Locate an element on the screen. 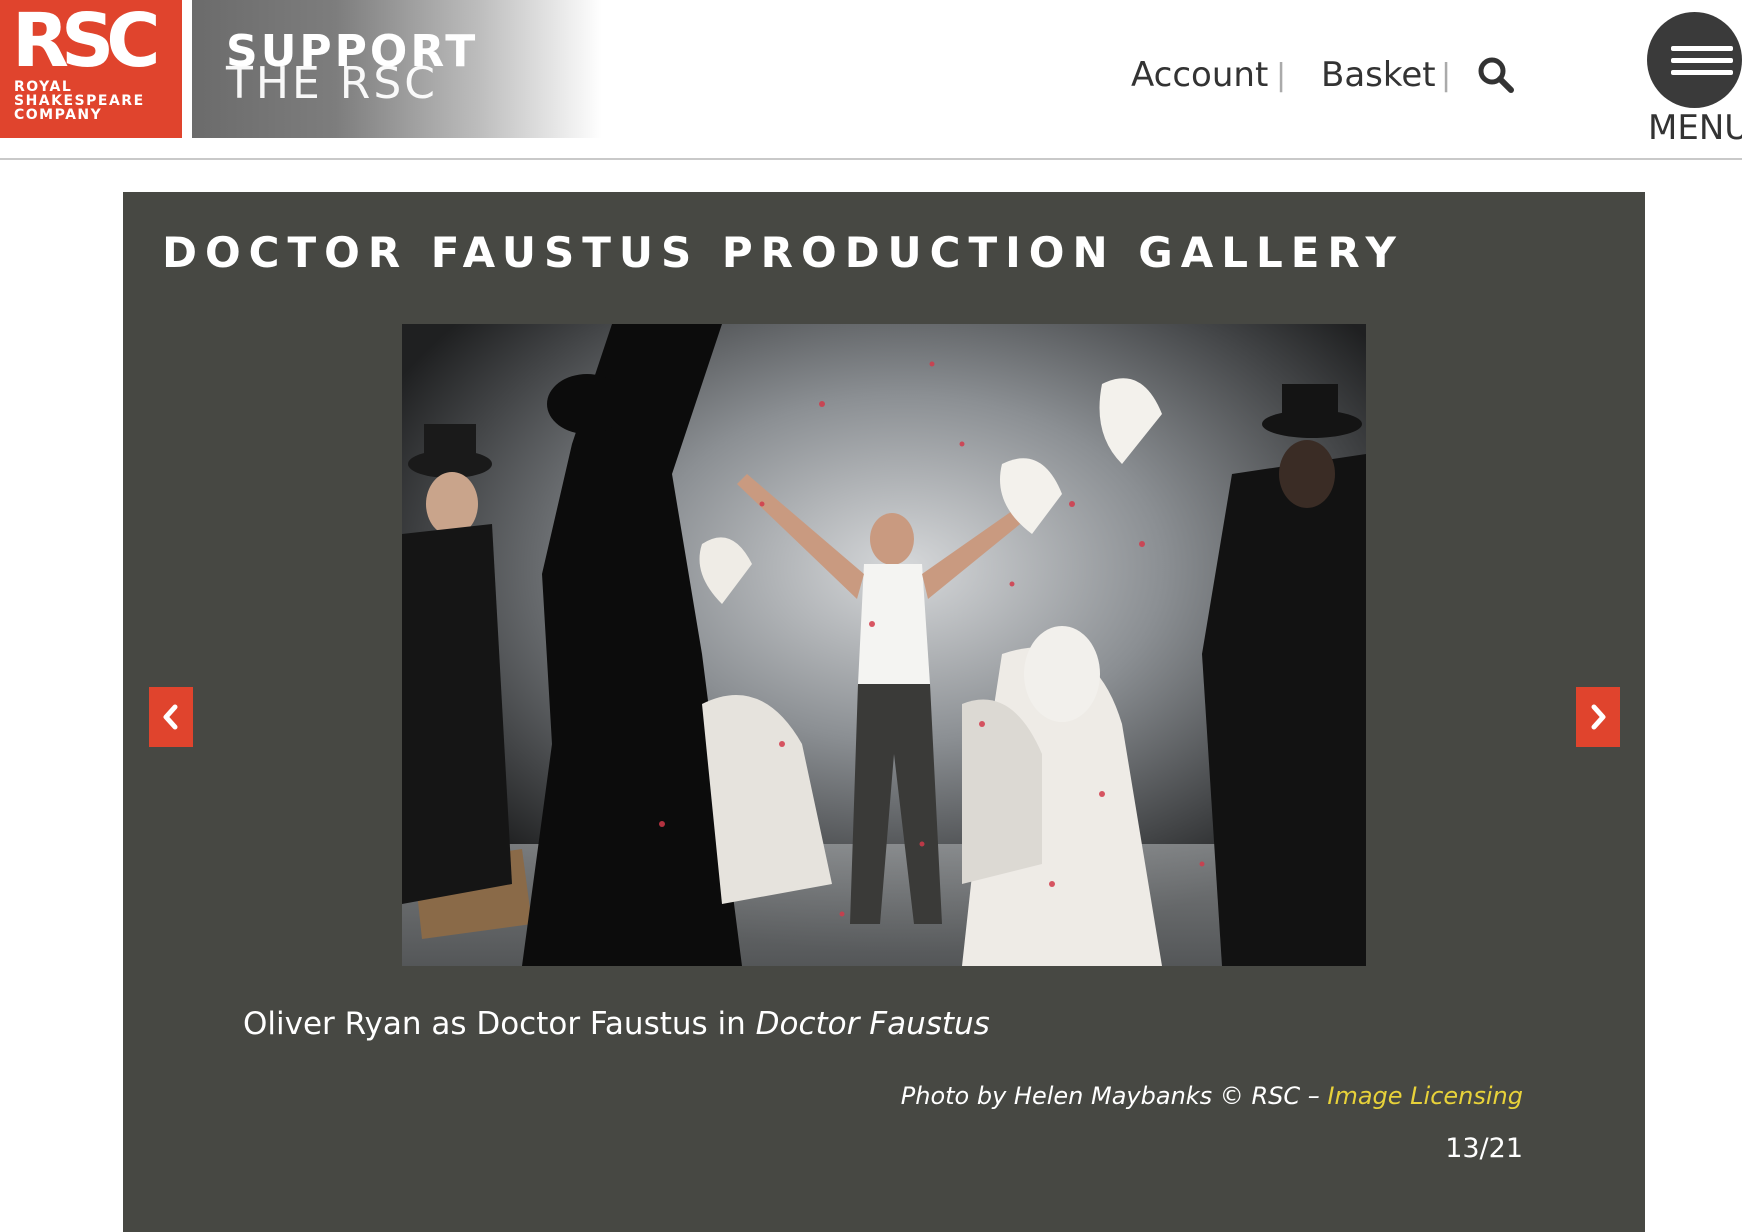 The height and width of the screenshot is (1232, 1742). menu-button is located at coordinates (1694, 60).